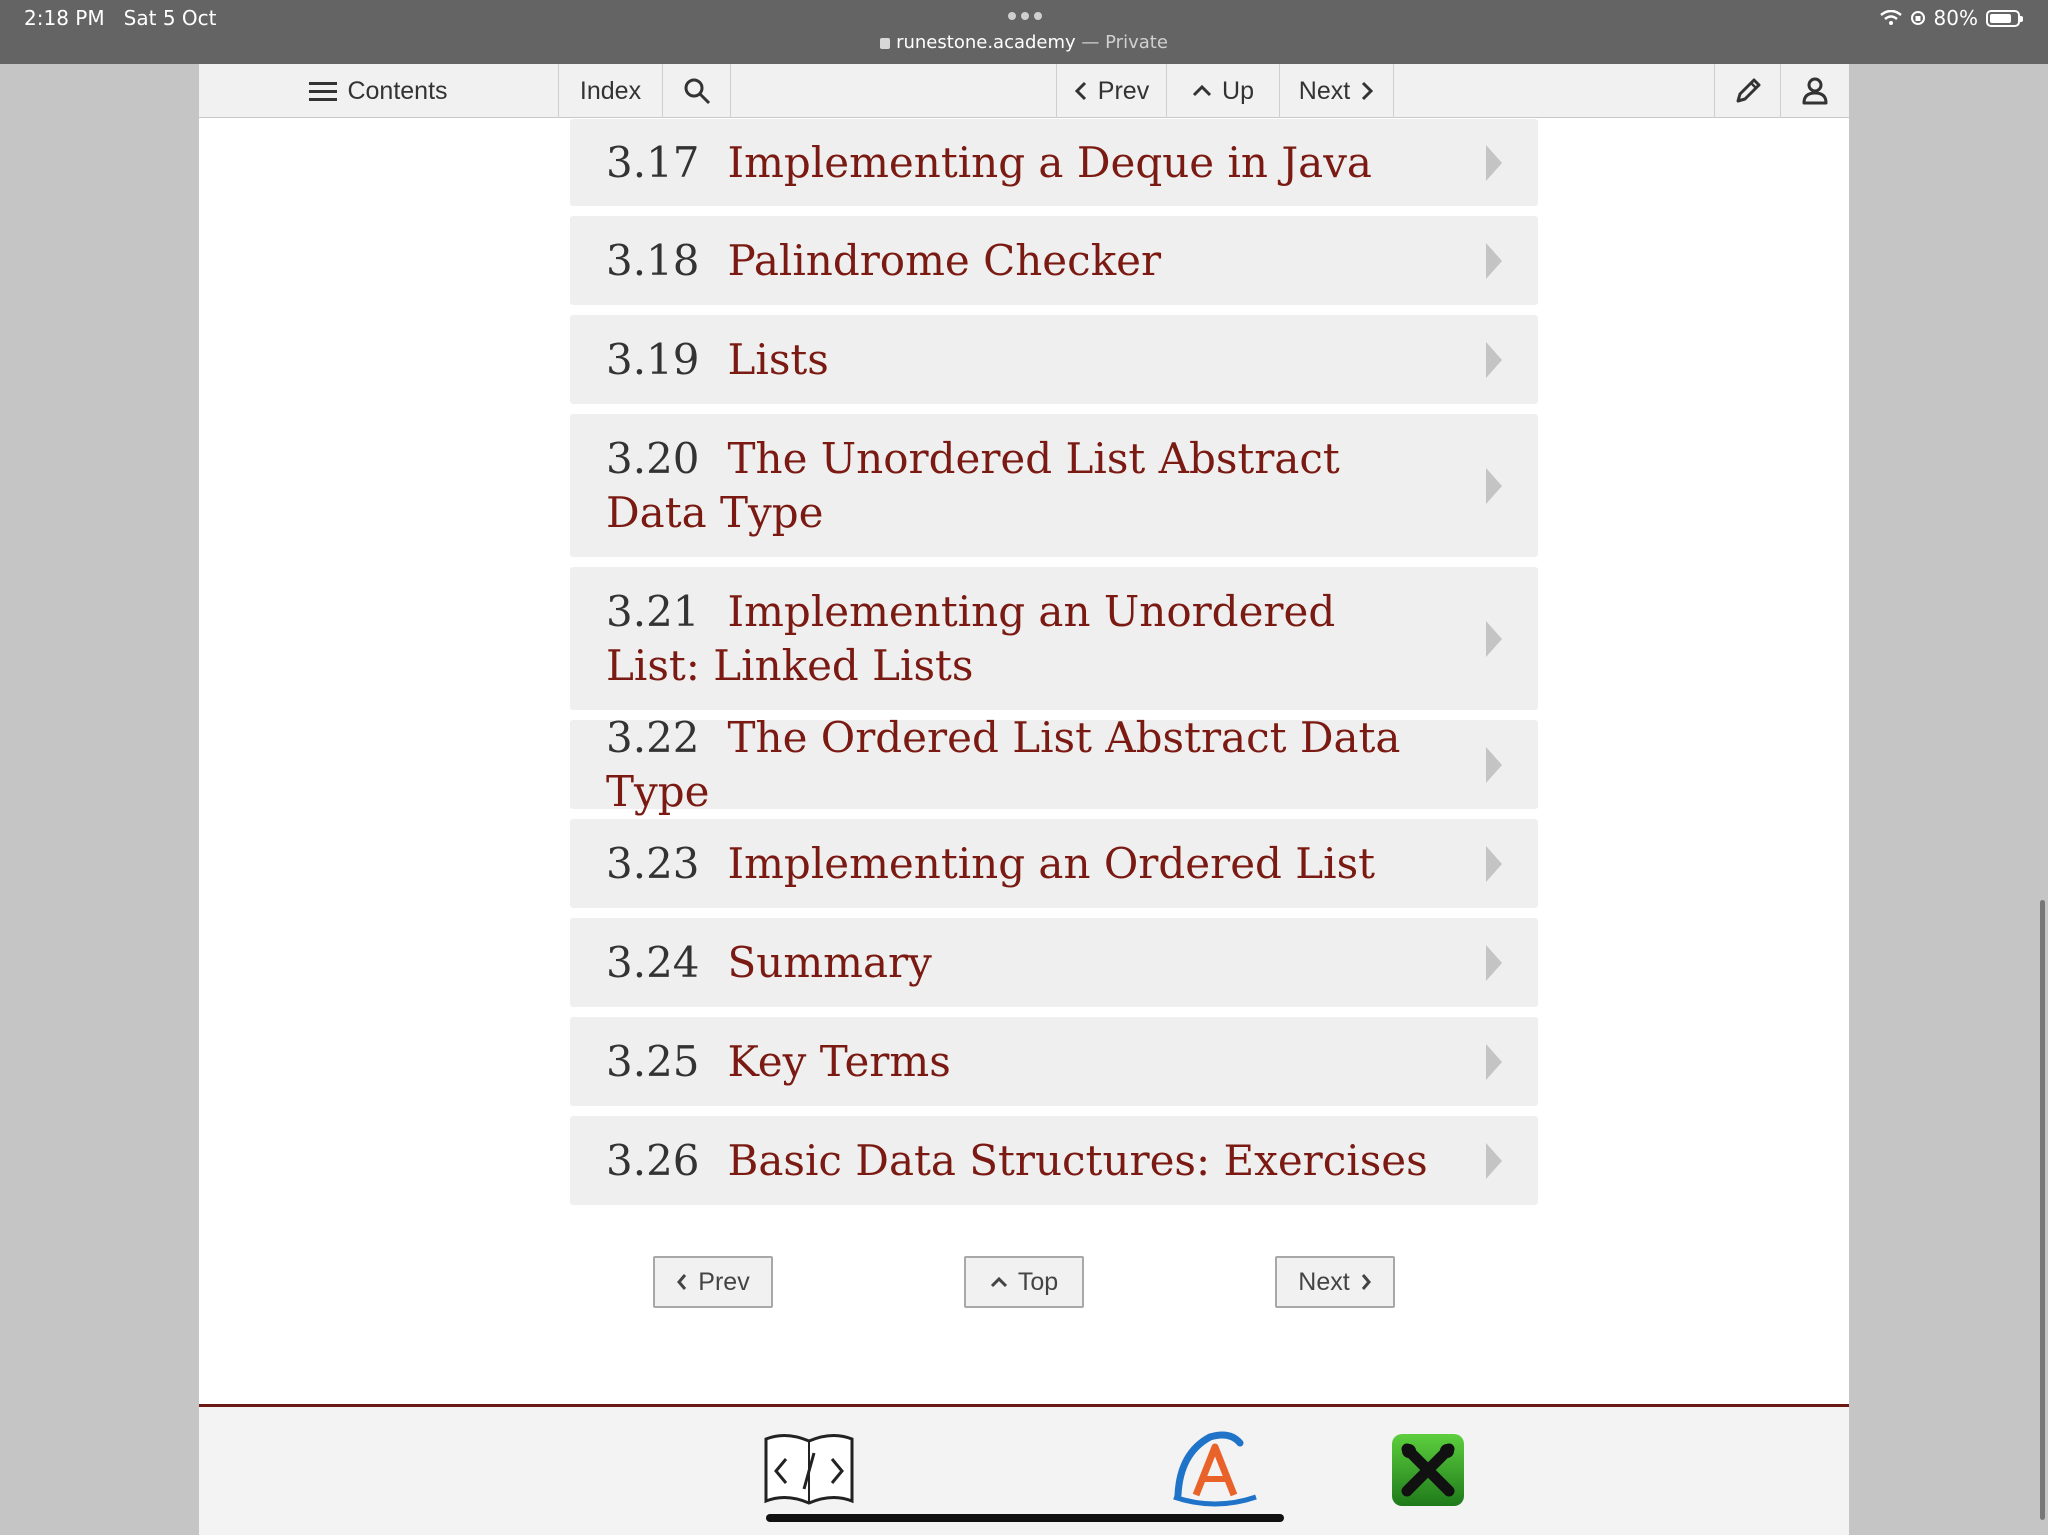 This screenshot has width=2048, height=1535. What do you see at coordinates (1054, 359) in the screenshot?
I see `toc-item-3-19: 3.19 Lists` at bounding box center [1054, 359].